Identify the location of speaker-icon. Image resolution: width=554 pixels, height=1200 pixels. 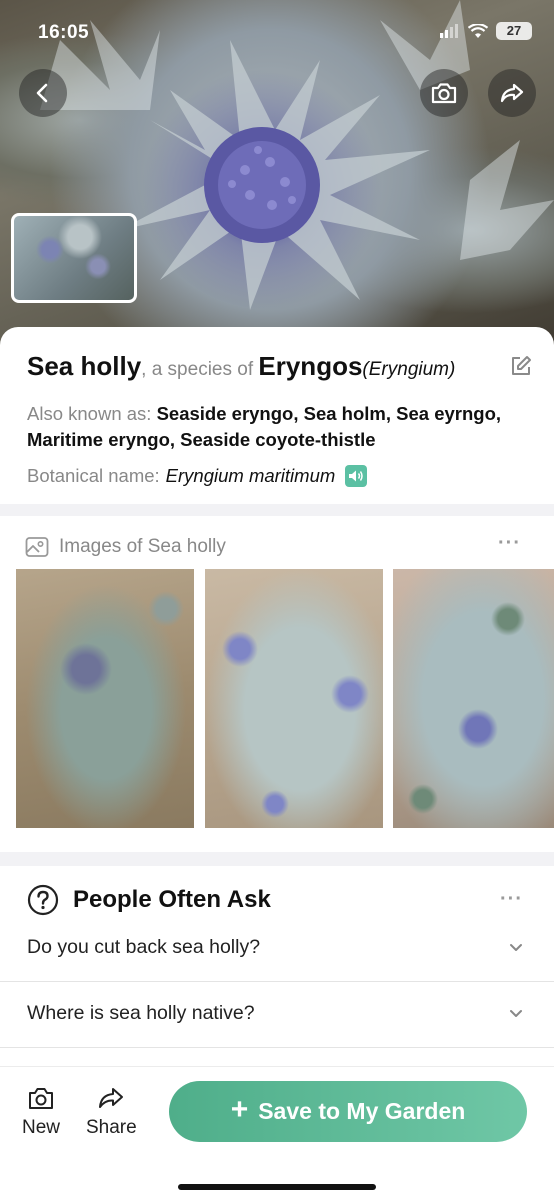
(356, 476).